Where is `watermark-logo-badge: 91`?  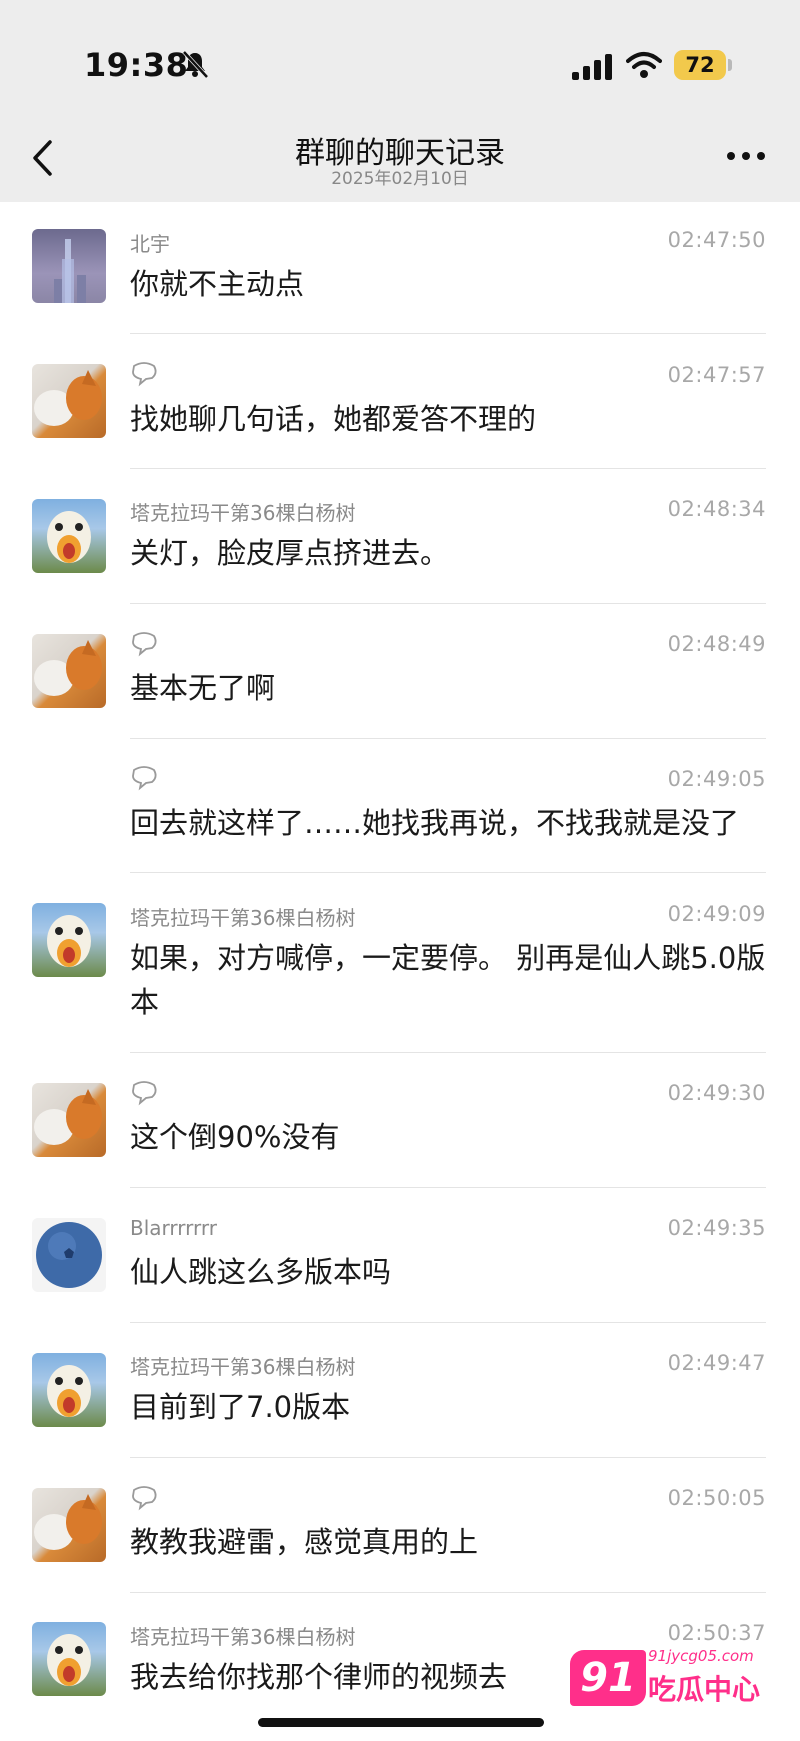
watermark-logo-badge: 91 is located at coordinates (608, 1678).